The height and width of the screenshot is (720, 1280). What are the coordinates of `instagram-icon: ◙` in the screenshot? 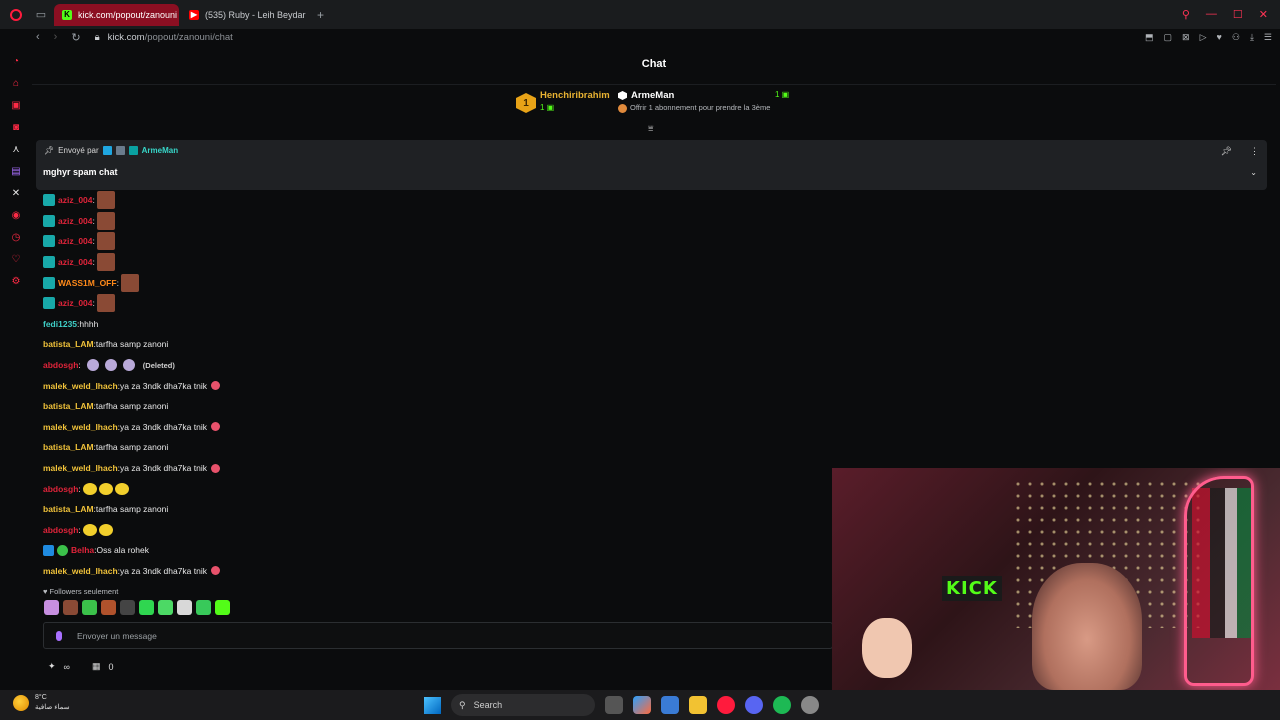 It's located at (16, 127).